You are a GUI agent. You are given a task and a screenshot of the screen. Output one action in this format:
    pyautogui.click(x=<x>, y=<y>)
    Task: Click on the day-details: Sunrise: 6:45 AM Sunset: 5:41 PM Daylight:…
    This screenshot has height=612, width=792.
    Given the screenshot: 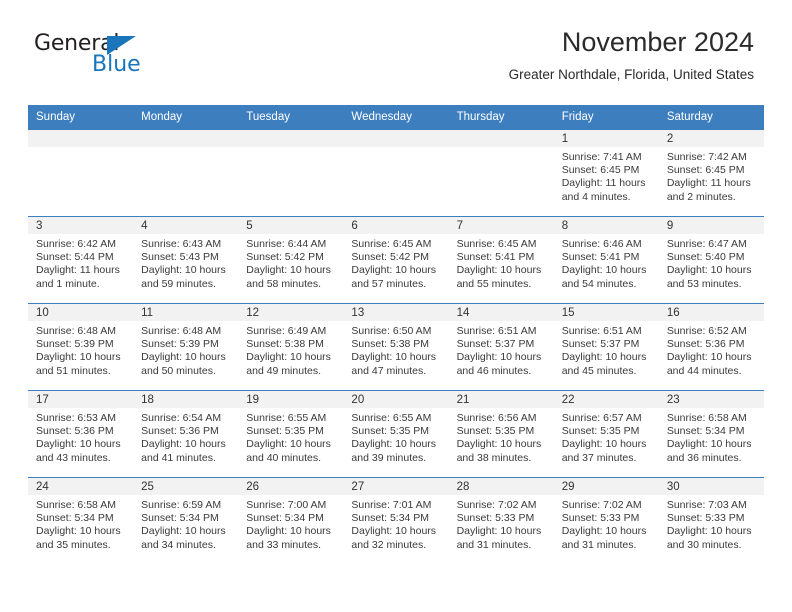 What is the action you would take?
    pyautogui.click(x=501, y=262)
    